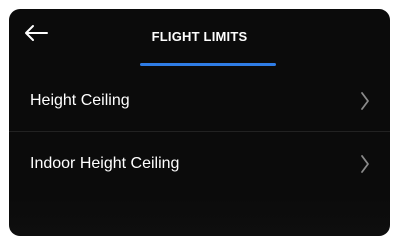 Image resolution: width=401 pixels, height=244 pixels. I want to click on list-item-label: Indoor Height Ceiling, so click(105, 163).